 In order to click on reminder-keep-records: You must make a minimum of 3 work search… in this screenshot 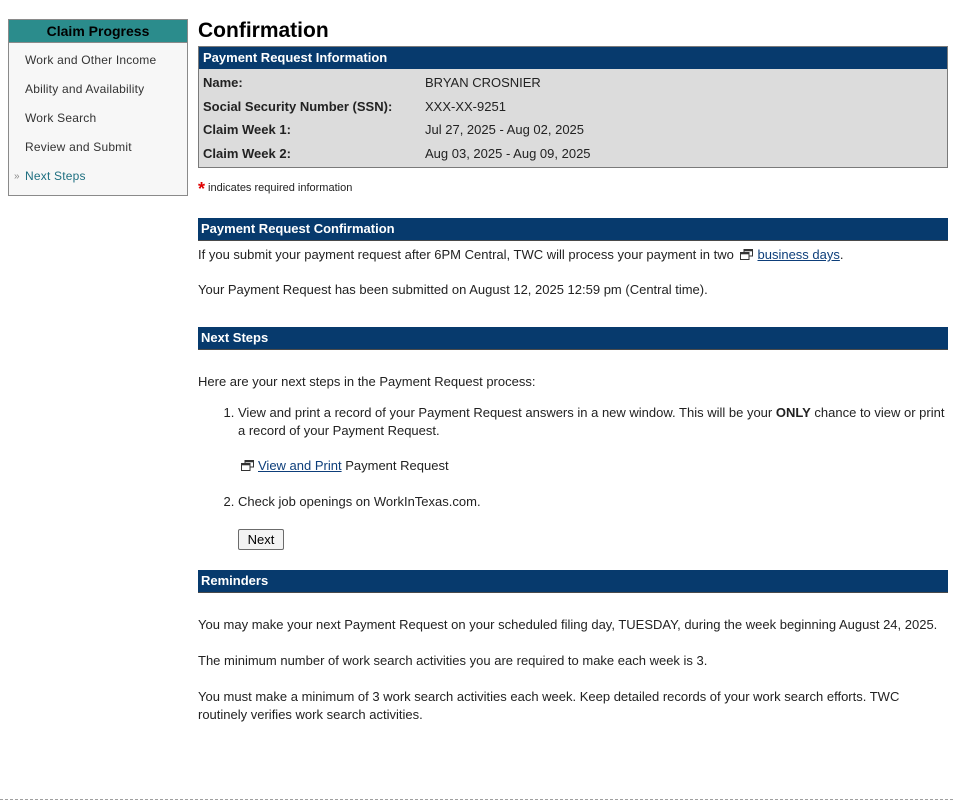, I will do `click(549, 705)`.